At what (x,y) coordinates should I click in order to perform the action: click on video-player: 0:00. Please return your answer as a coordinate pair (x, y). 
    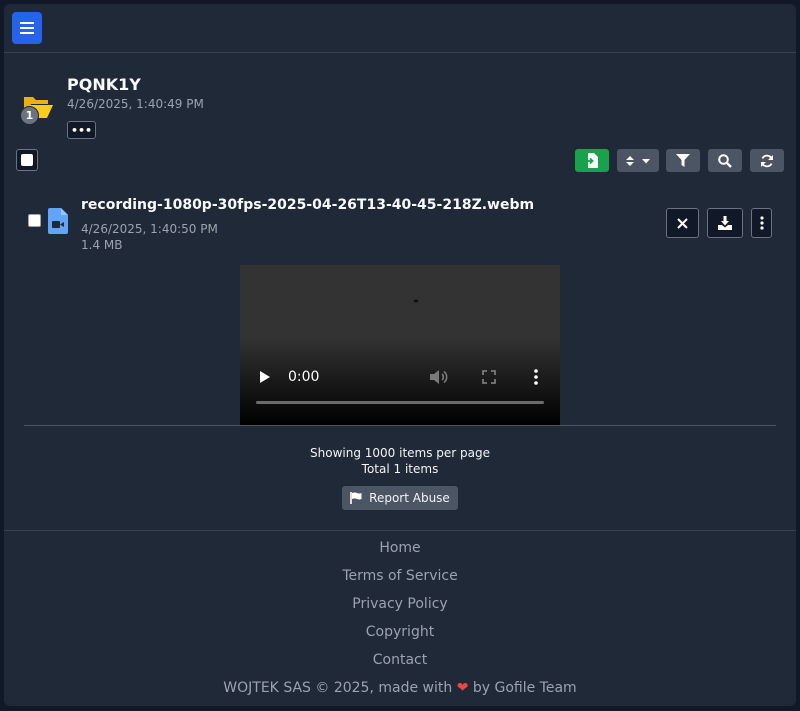
    Looking at the image, I should click on (400, 345).